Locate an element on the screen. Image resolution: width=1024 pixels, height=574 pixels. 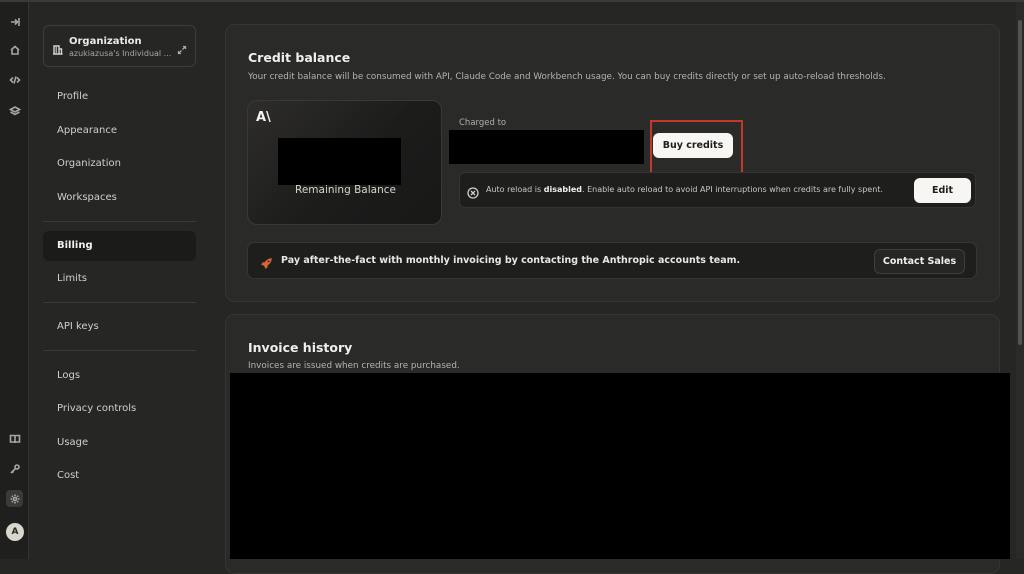
charged-to-label: Charged to is located at coordinates (483, 123).